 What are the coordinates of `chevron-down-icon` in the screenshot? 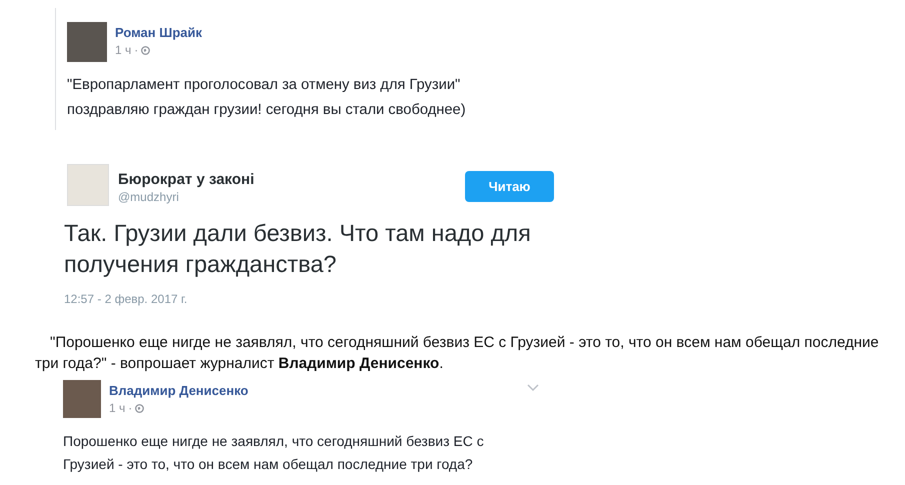 It's located at (533, 388).